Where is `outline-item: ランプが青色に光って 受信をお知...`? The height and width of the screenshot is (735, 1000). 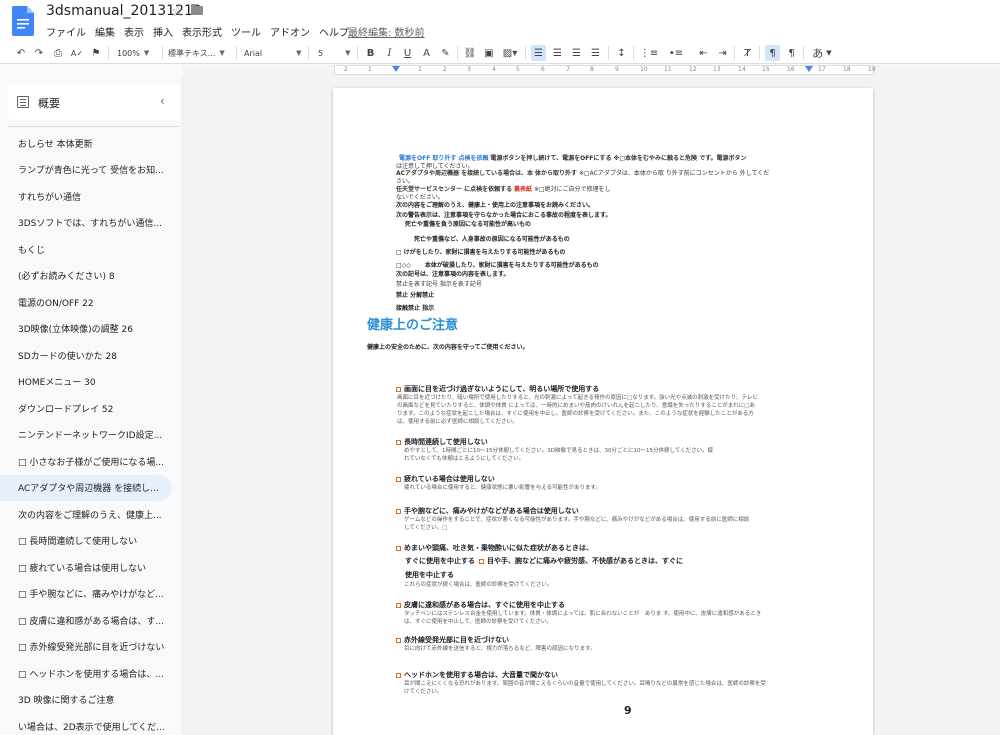 outline-item: ランプが青色に光って 受信をお知... is located at coordinates (86, 170).